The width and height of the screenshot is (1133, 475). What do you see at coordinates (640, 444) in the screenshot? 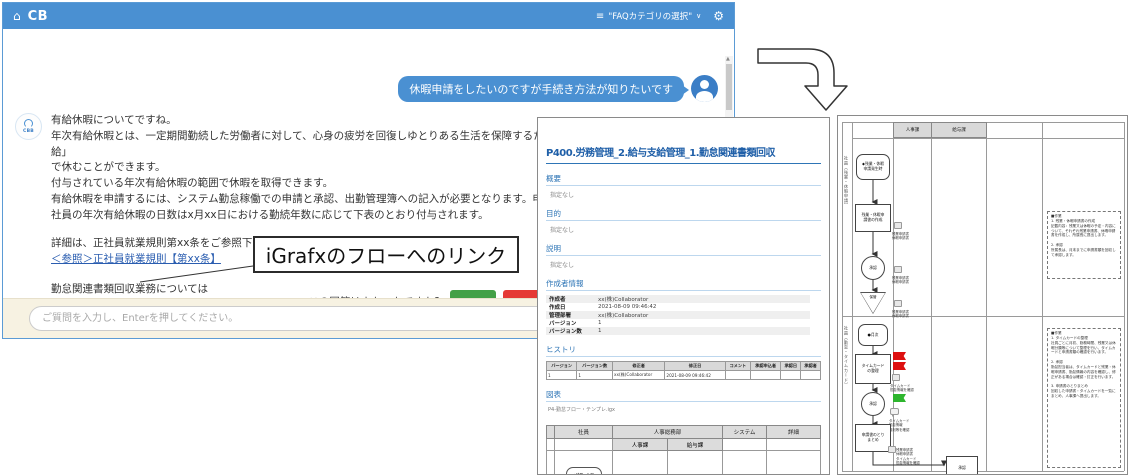
I see `sublane-hr: 人事課` at bounding box center [640, 444].